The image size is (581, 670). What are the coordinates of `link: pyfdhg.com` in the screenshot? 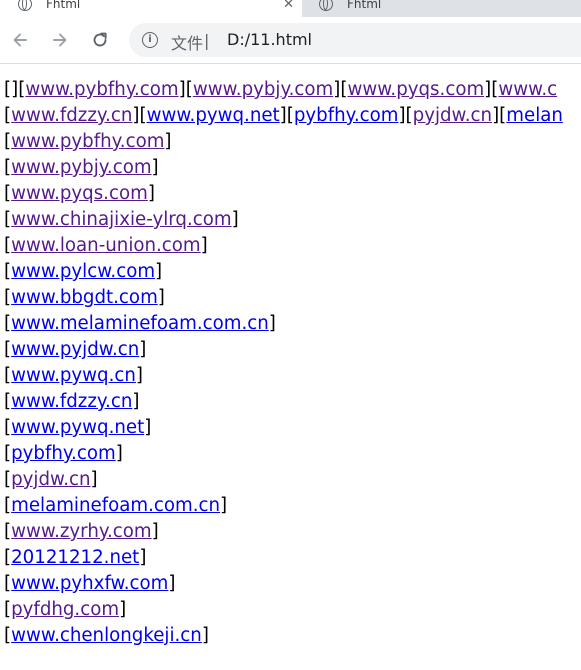 It's located at (65, 609).